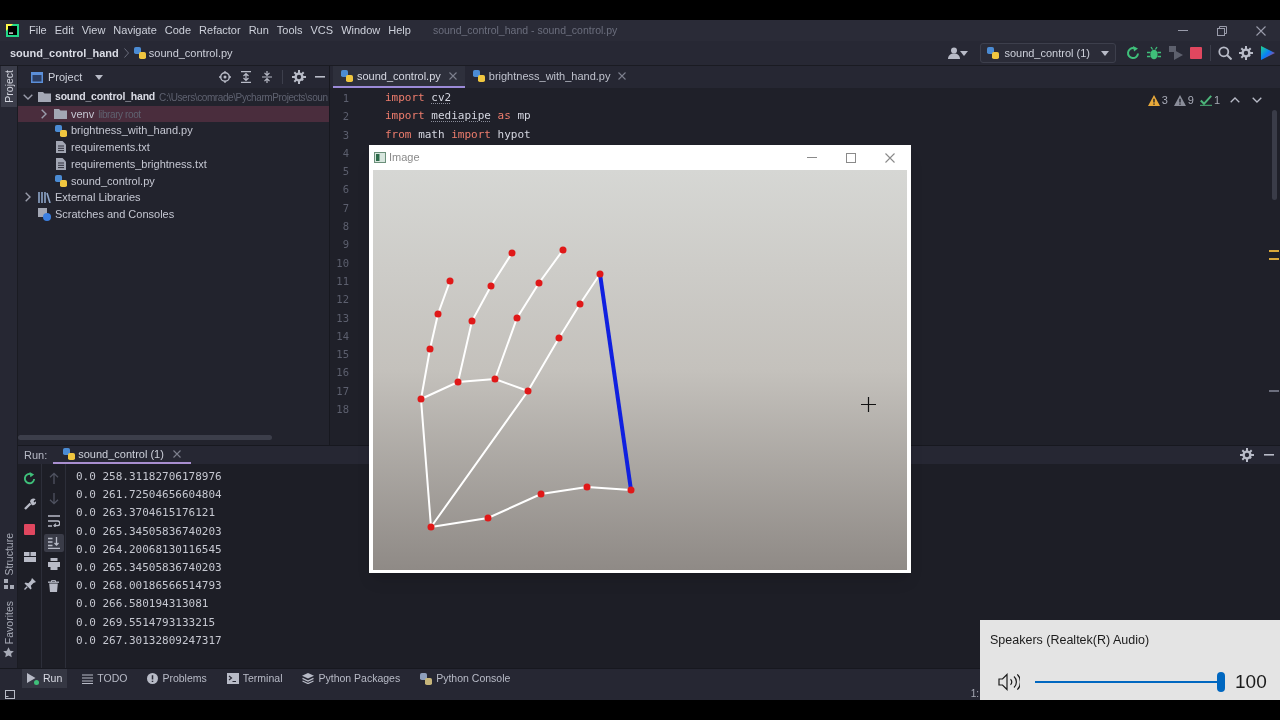  Describe the element at coordinates (96, 181) in the screenshot. I see `tree-item: sound_control.py` at that location.